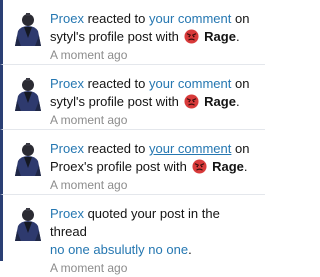  Describe the element at coordinates (120, 166) in the screenshot. I see `alert-text-part: Proex's profile post with` at that location.